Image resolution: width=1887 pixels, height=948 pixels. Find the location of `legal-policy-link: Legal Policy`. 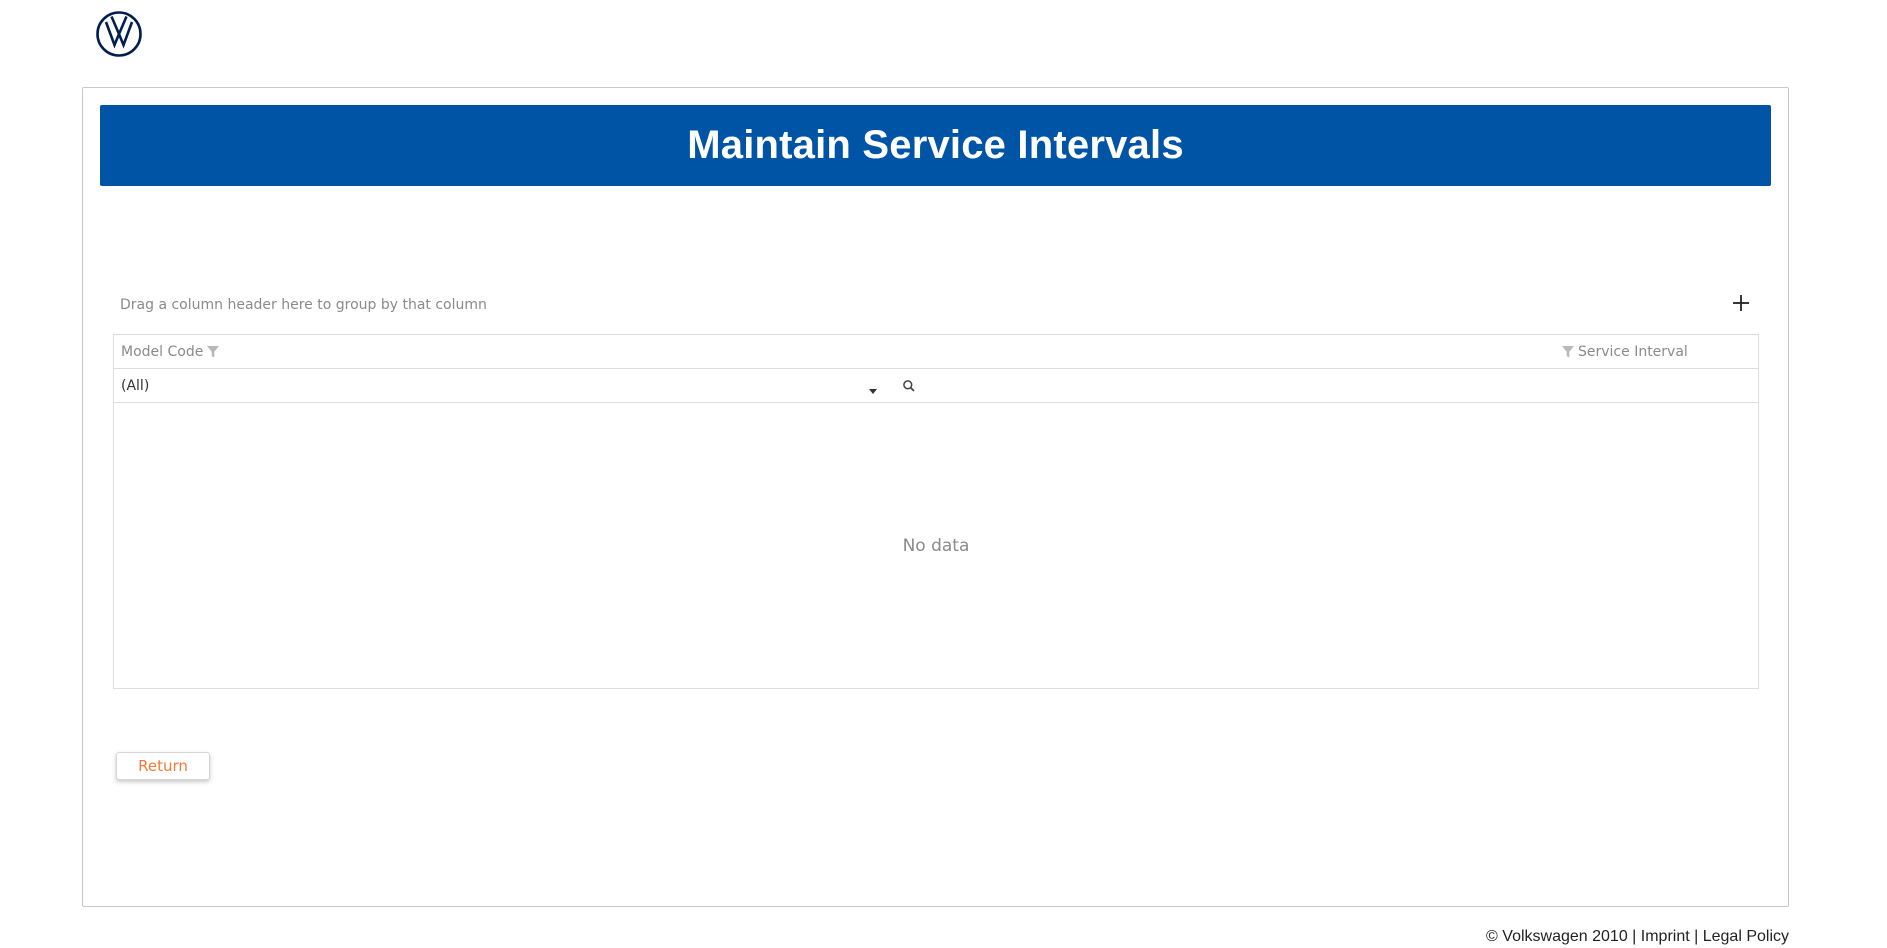

legal-policy-link: Legal Policy is located at coordinates (1746, 936).